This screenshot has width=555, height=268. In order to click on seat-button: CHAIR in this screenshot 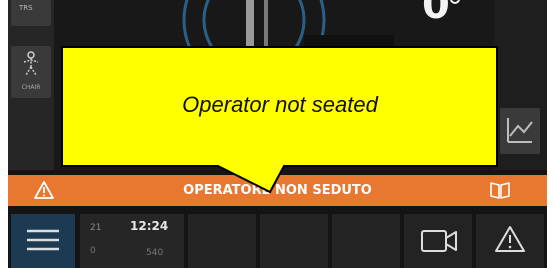, I will do `click(31, 72)`.